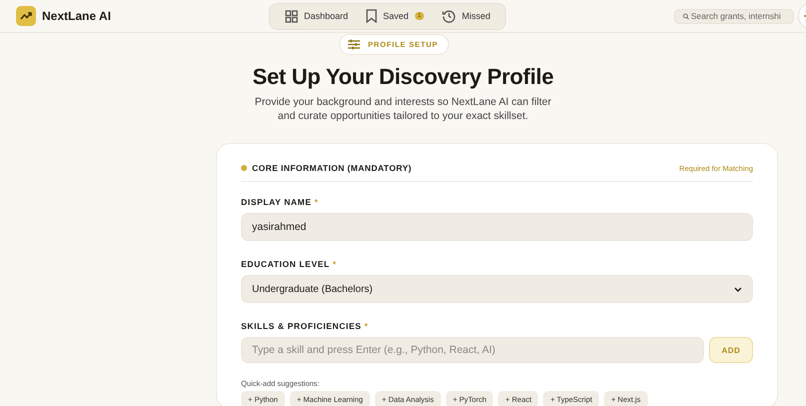 This screenshot has height=406, width=806. I want to click on search-field: Search grants, internshi, so click(734, 16).